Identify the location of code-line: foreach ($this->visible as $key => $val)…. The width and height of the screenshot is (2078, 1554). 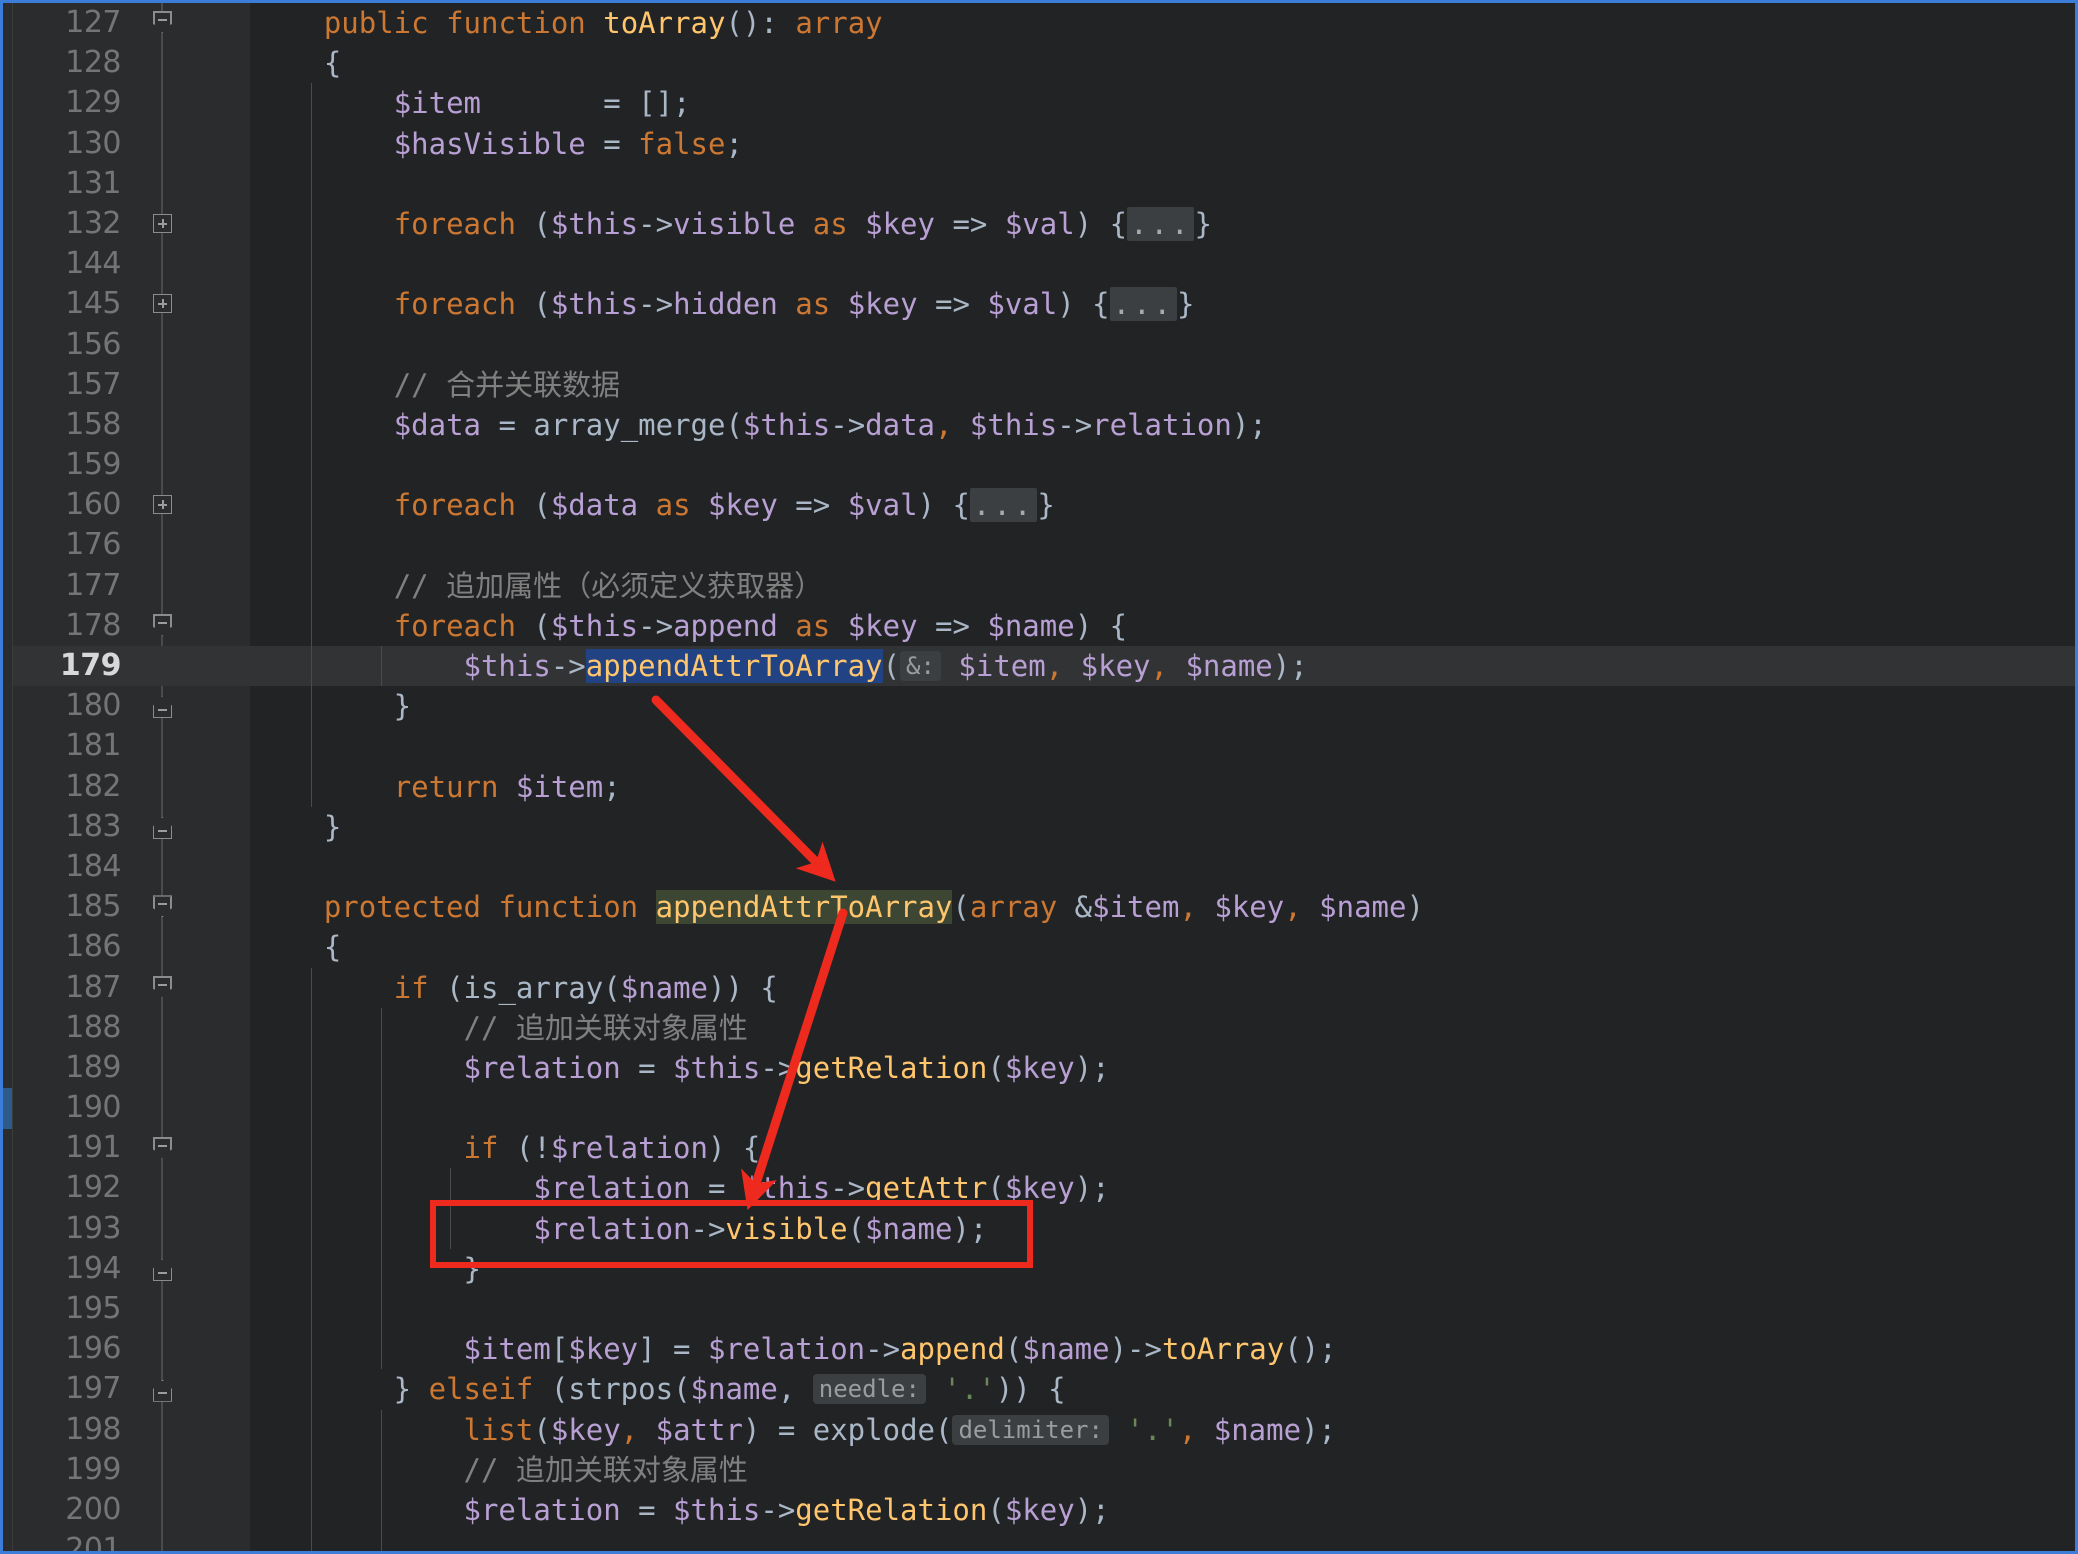
(1162, 224).